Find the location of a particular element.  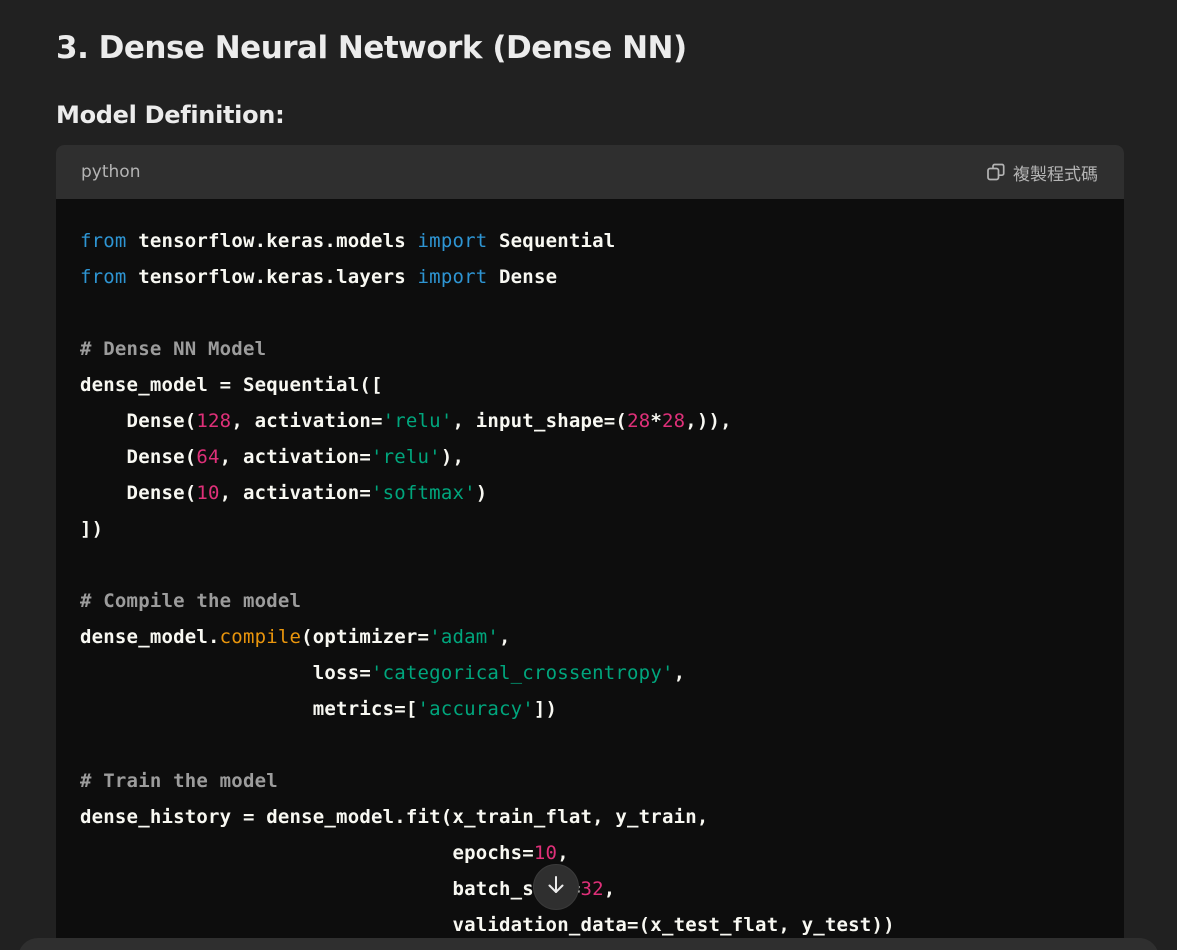

code-token: (optimizer= is located at coordinates (365, 637).